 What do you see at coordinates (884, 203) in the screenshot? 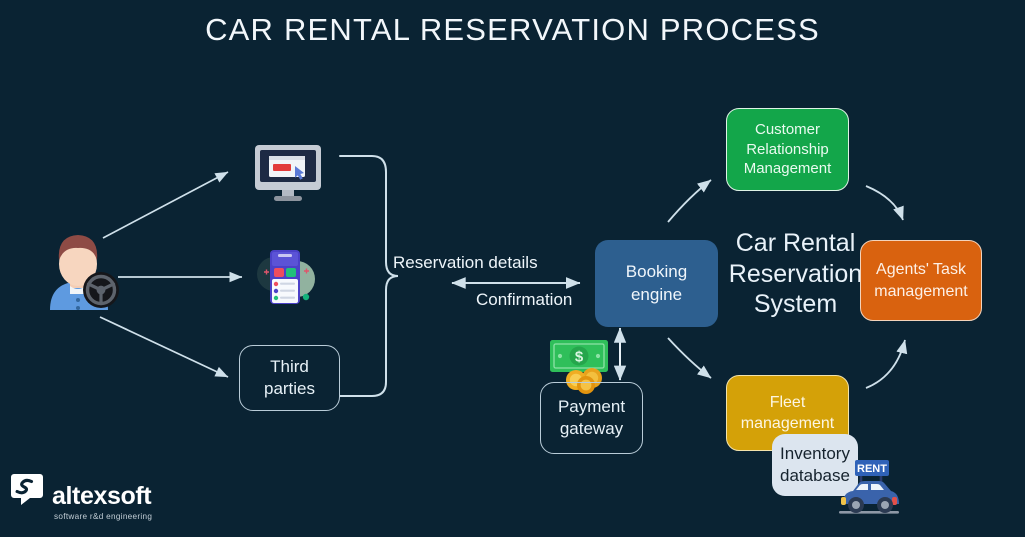
I see `arrow-crm-to-agents` at bounding box center [884, 203].